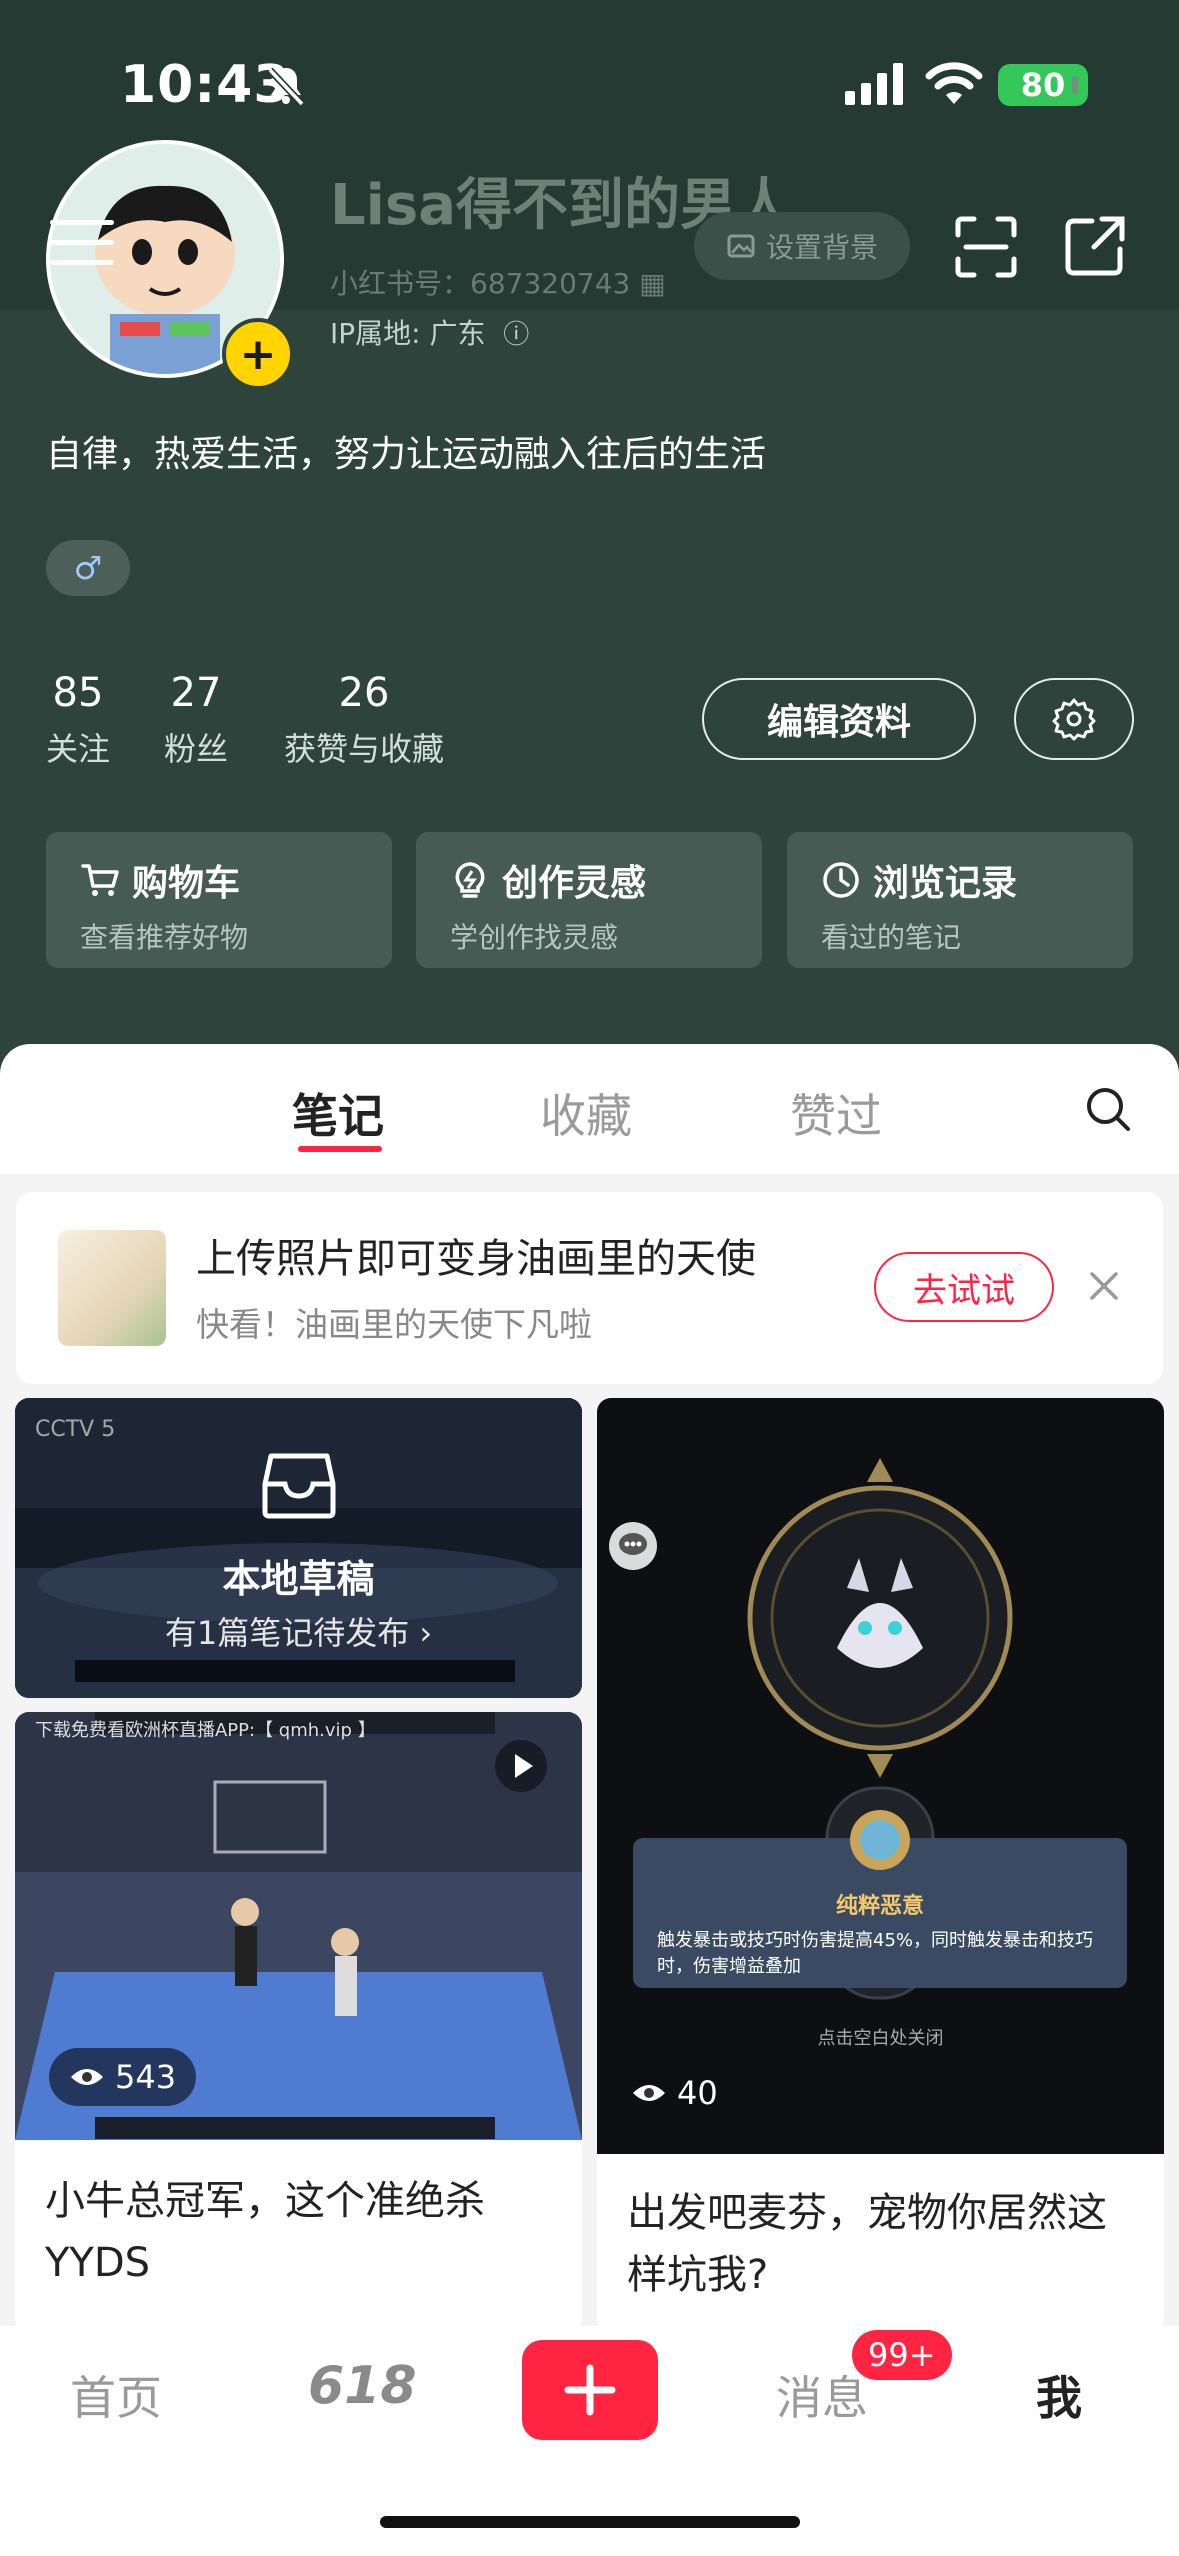  I want to click on shortcut-subtitle: 看过的笔记, so click(891, 937).